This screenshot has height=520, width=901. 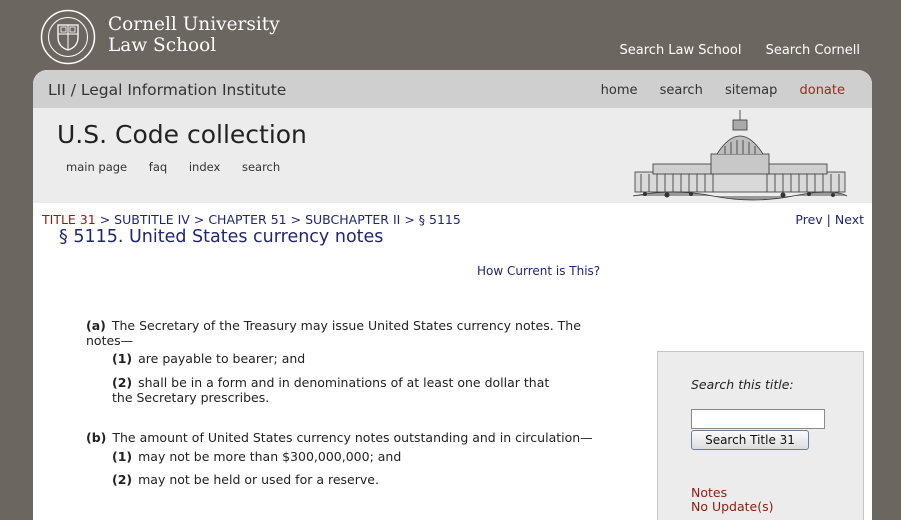 I want to click on collection-search-link: search, so click(x=261, y=167).